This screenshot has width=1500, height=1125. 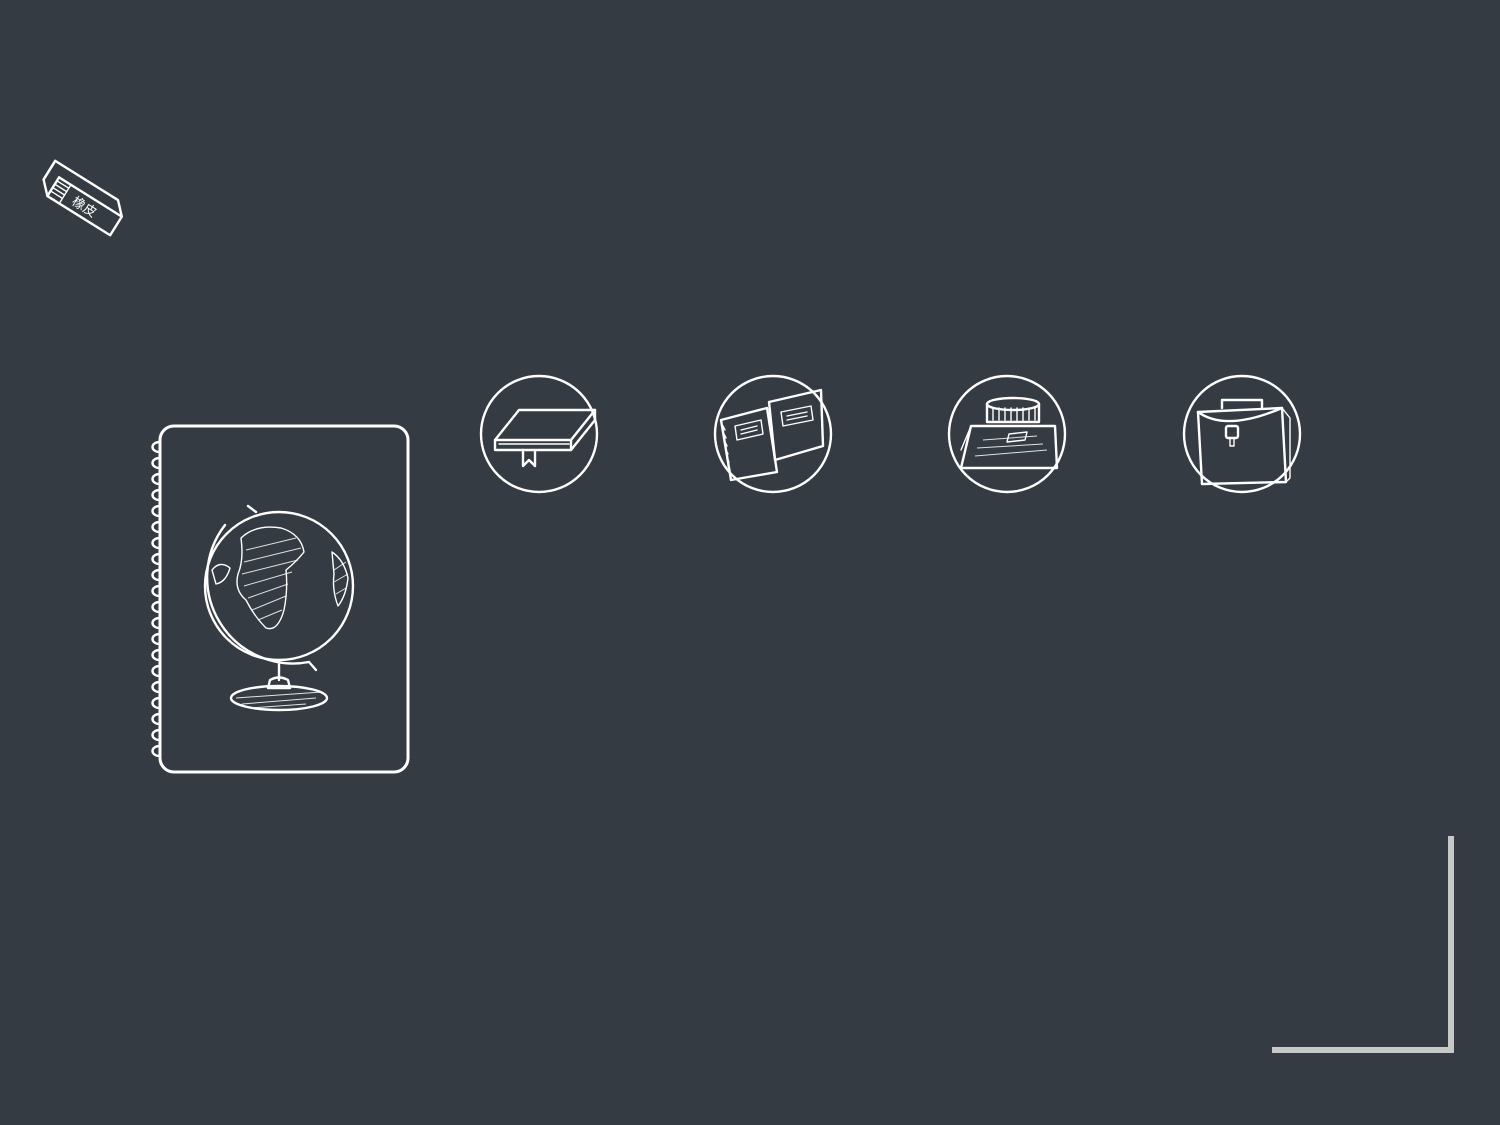 I want to click on briefcase-circle-button, so click(x=1242, y=434).